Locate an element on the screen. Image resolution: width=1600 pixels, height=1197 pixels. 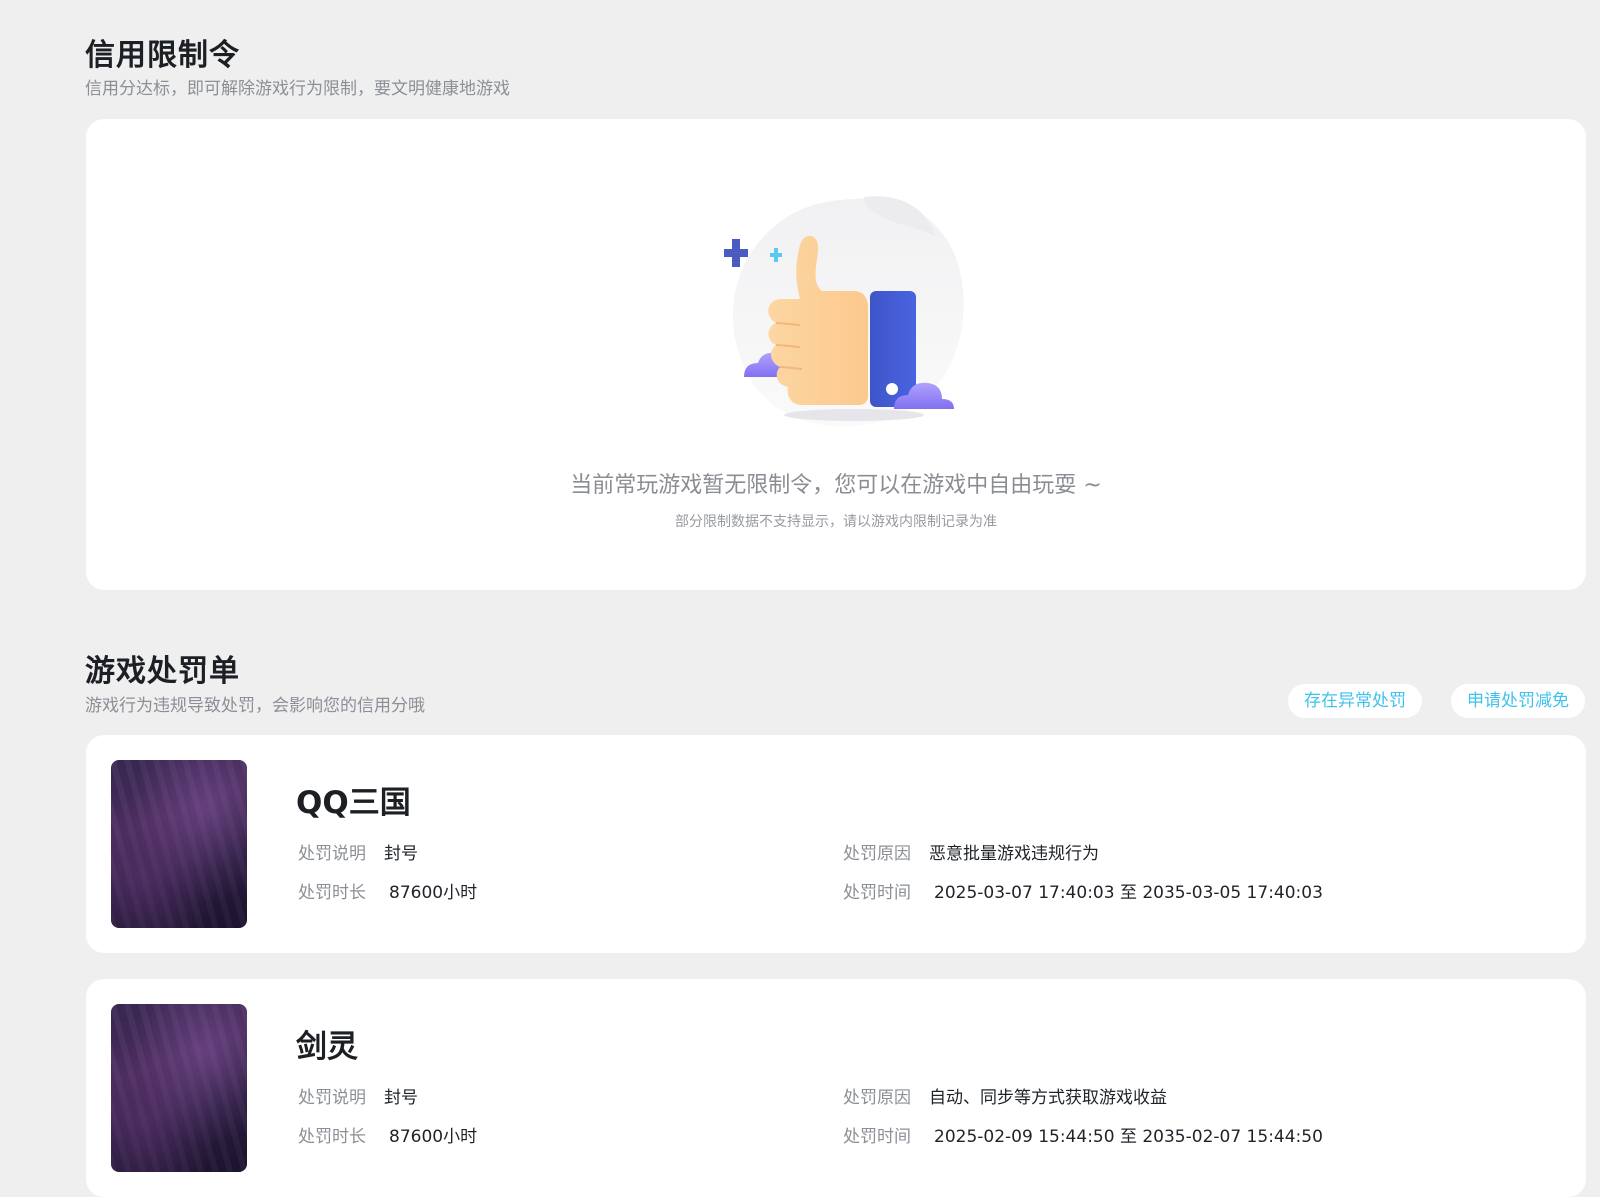
abnormal-penalty-button: 存在异常处罚 is located at coordinates (1355, 701).